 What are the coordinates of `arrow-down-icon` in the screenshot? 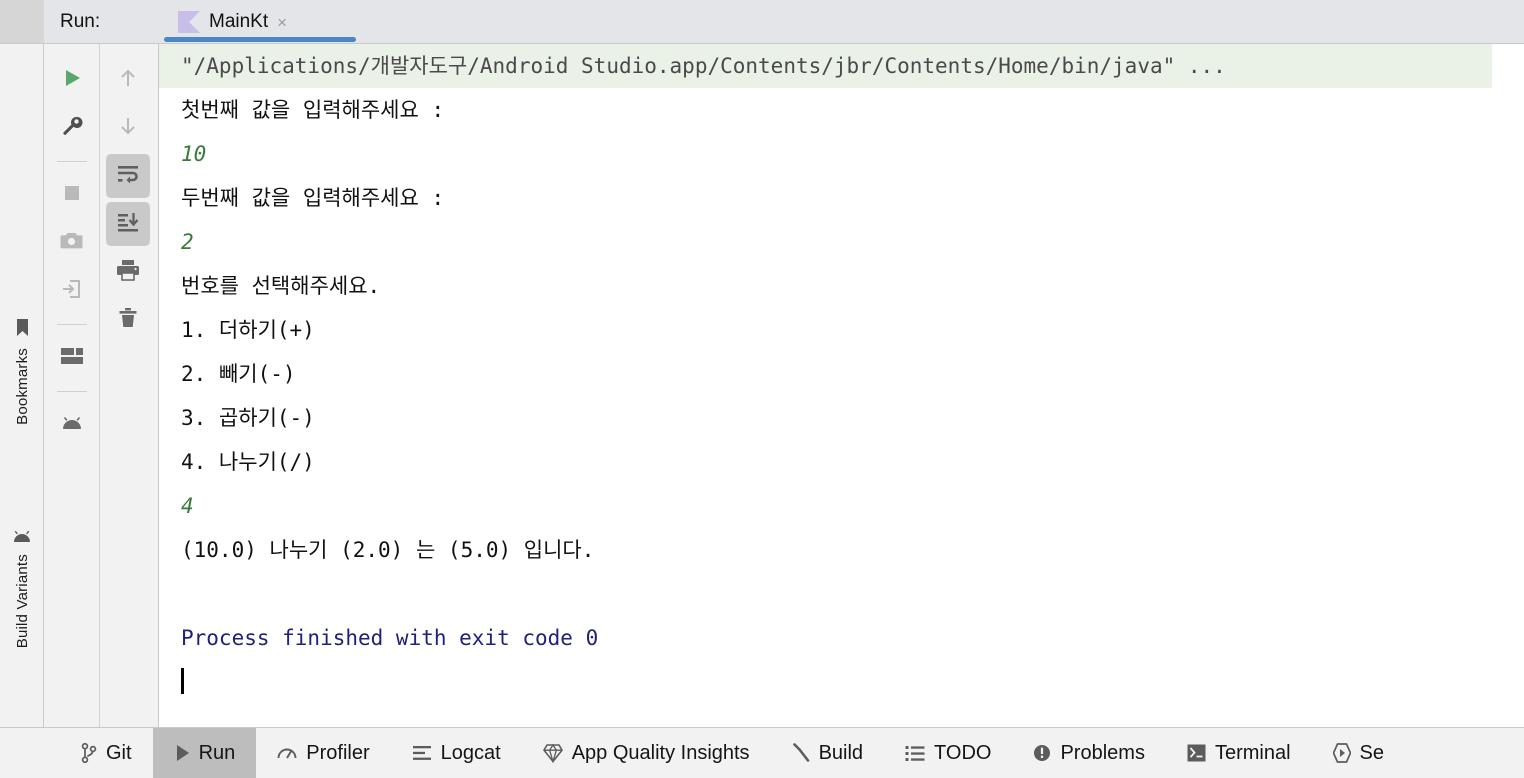 It's located at (128, 128).